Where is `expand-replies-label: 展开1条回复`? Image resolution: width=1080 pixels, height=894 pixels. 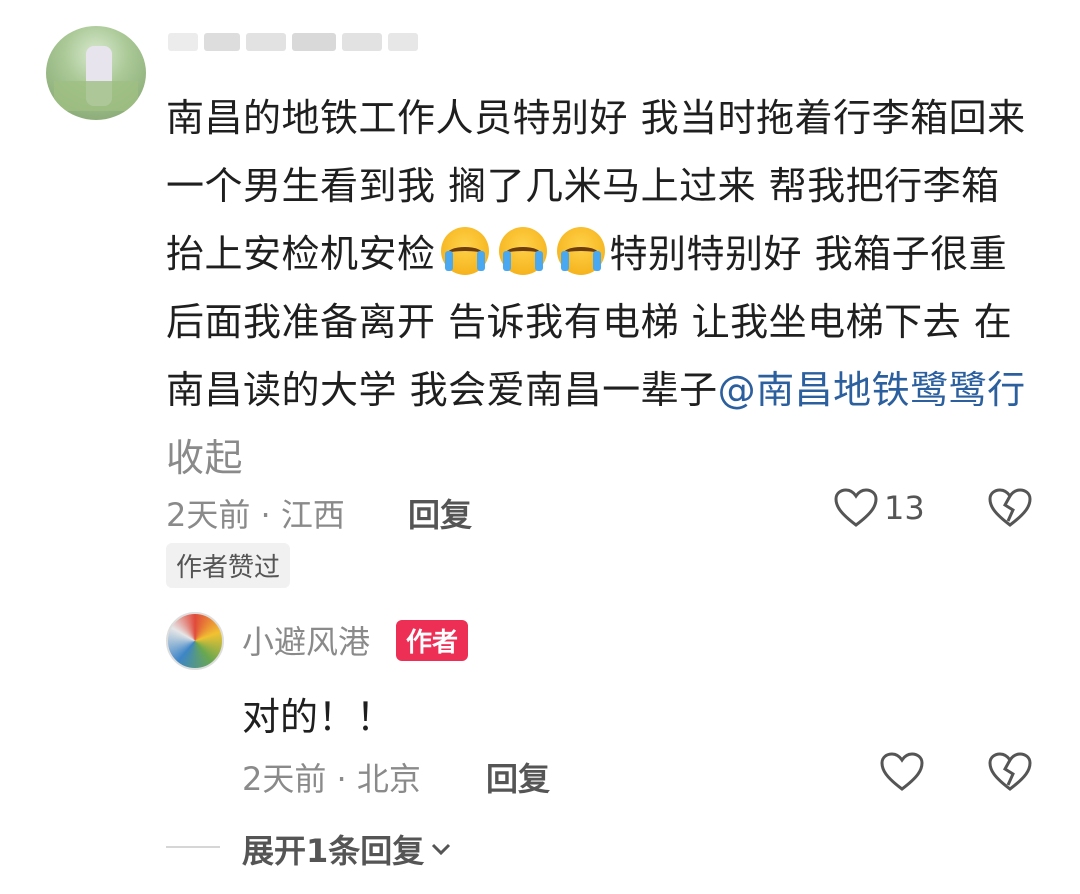
expand-replies-label: 展开1条回复 is located at coordinates (333, 851).